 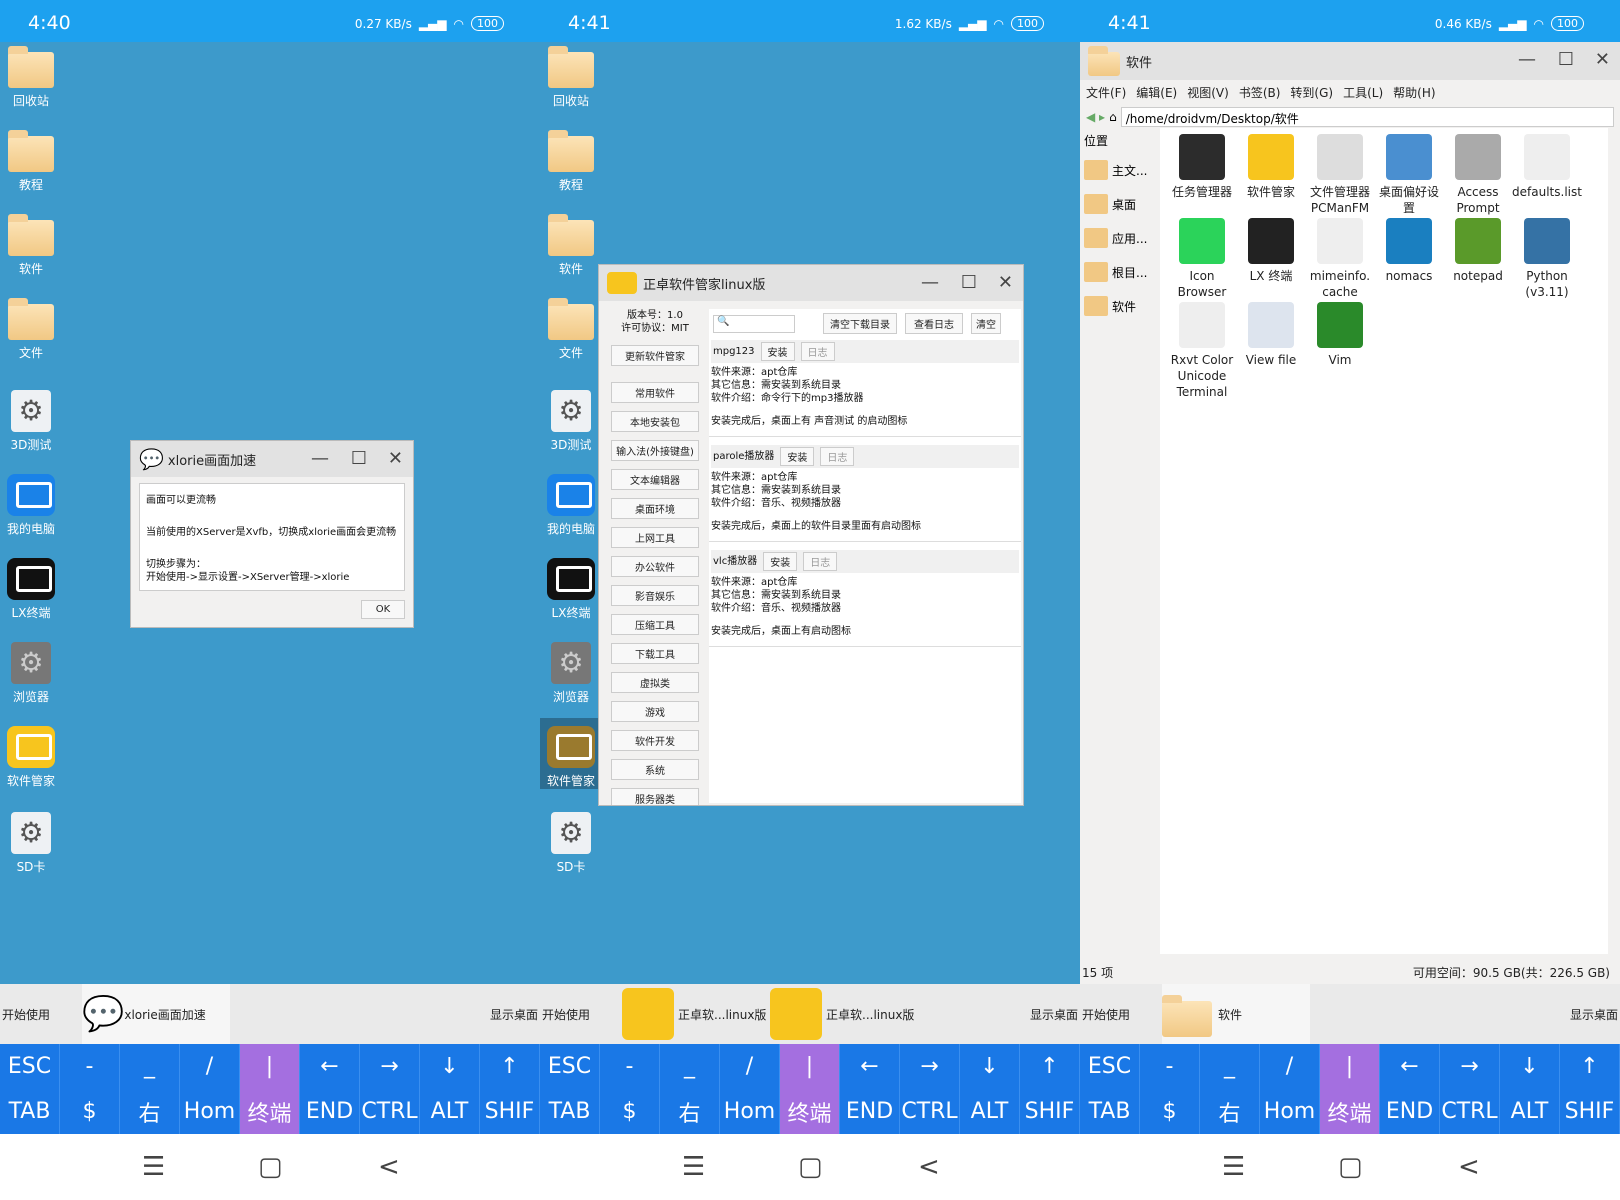 What do you see at coordinates (1118, 306) in the screenshot?
I see `side-item: 软件` at bounding box center [1118, 306].